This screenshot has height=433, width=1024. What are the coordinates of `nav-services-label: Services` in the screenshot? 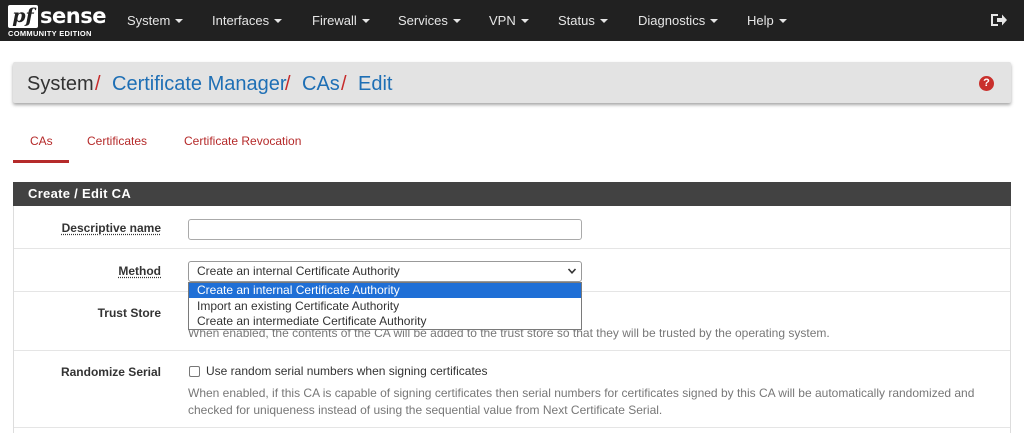 It's located at (423, 20).